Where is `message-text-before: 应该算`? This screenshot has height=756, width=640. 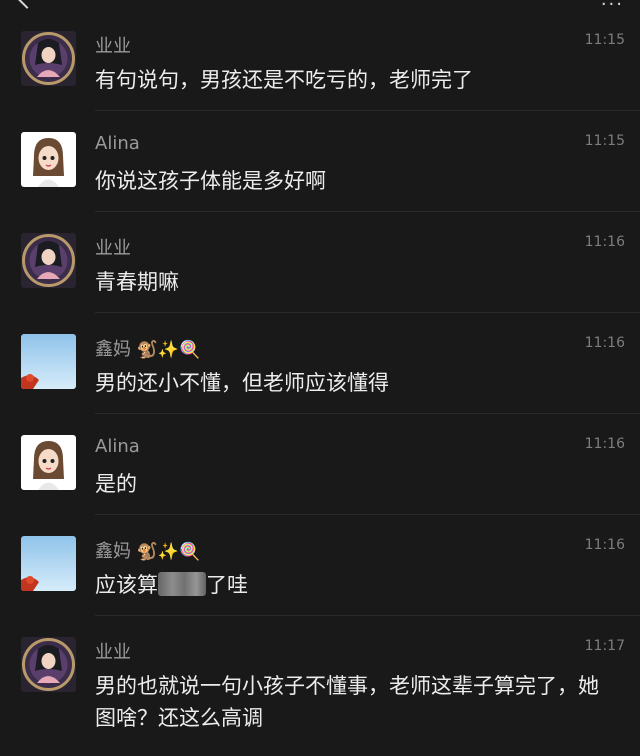 message-text-before: 应该算 is located at coordinates (126, 585).